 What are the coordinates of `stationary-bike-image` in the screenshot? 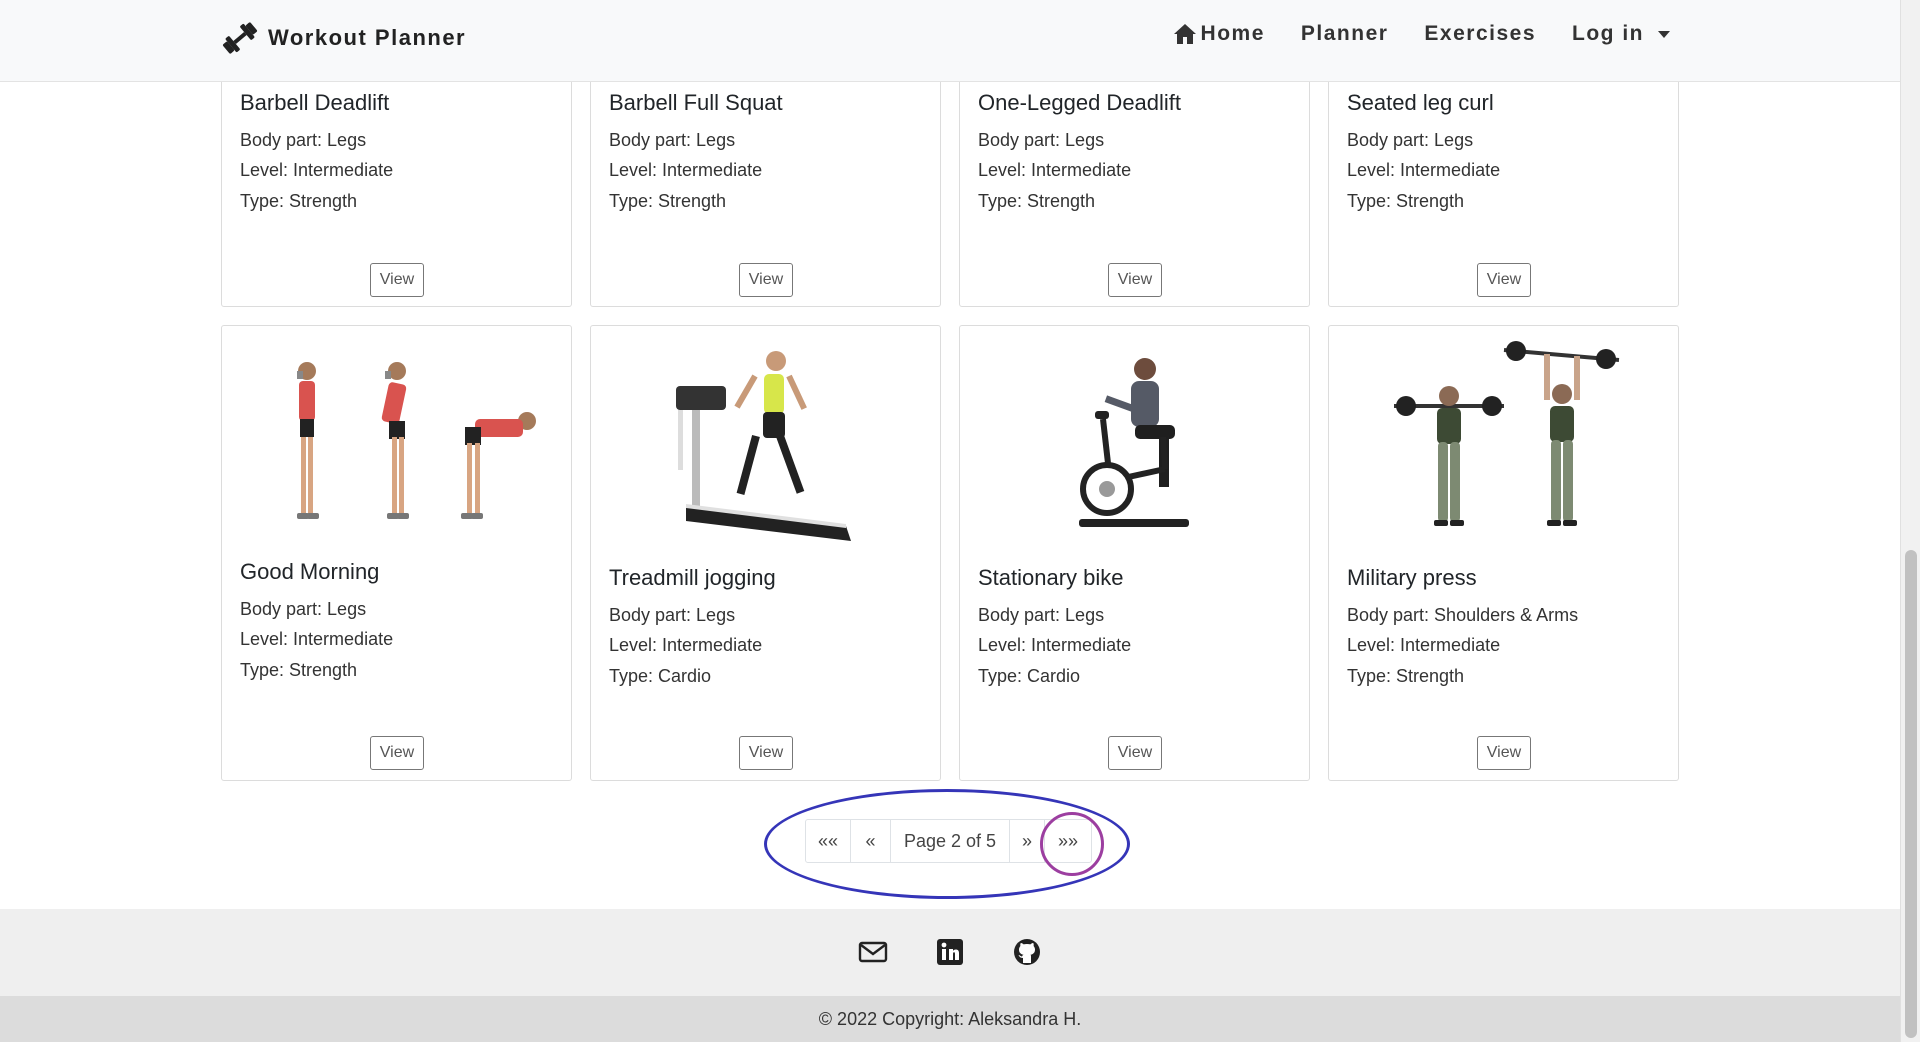 It's located at (1134, 441).